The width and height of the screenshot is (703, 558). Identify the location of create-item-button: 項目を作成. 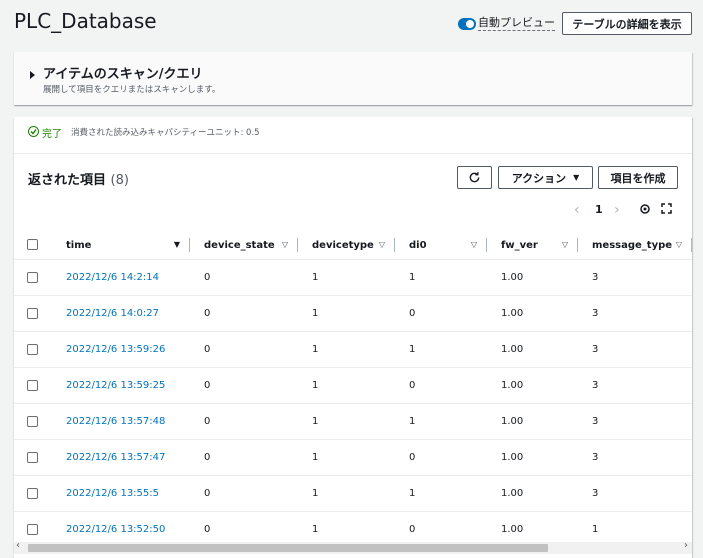
(638, 177).